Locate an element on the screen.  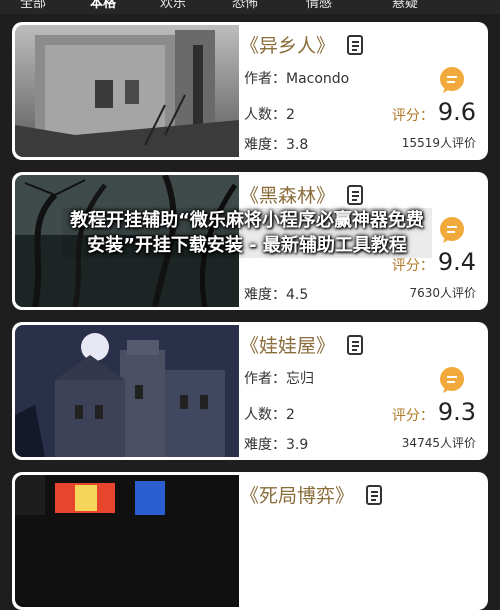
category-tab-bar: 全部 本格 欢乐 恐怖 情感 悬疑 is located at coordinates (250, 7).